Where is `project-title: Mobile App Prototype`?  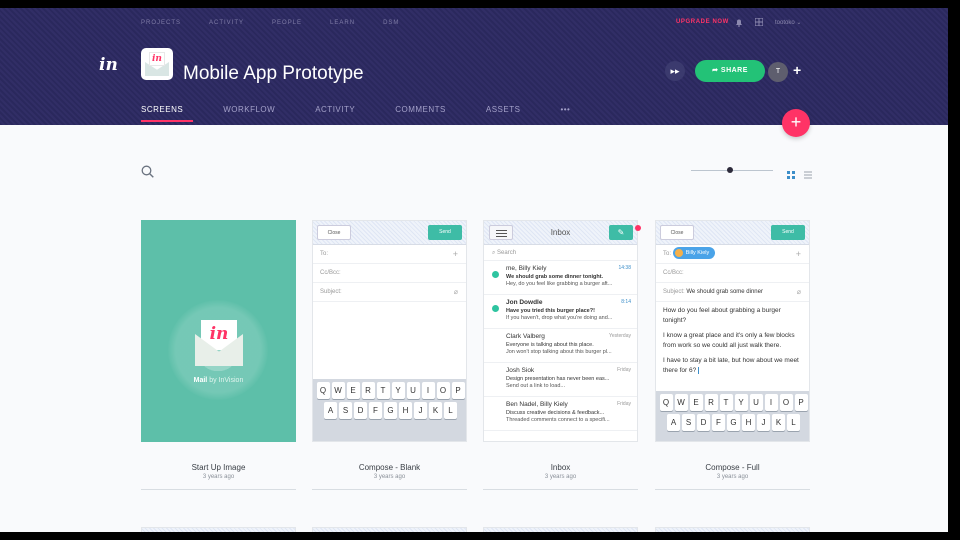
project-title: Mobile App Prototype is located at coordinates (273, 74).